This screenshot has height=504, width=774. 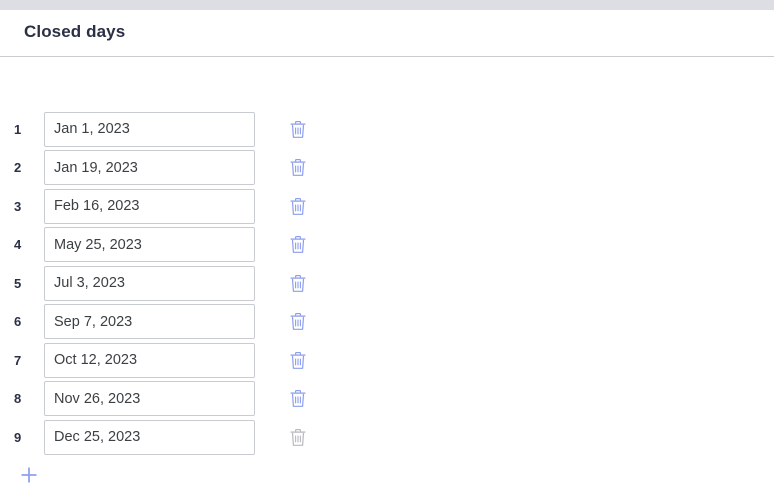 I want to click on closed-day-row: 8, so click(x=387, y=399).